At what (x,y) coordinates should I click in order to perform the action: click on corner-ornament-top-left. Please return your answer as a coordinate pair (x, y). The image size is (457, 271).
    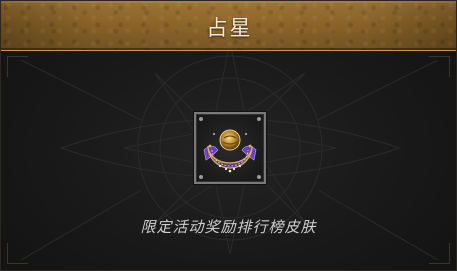
    Looking at the image, I should click on (17, 66).